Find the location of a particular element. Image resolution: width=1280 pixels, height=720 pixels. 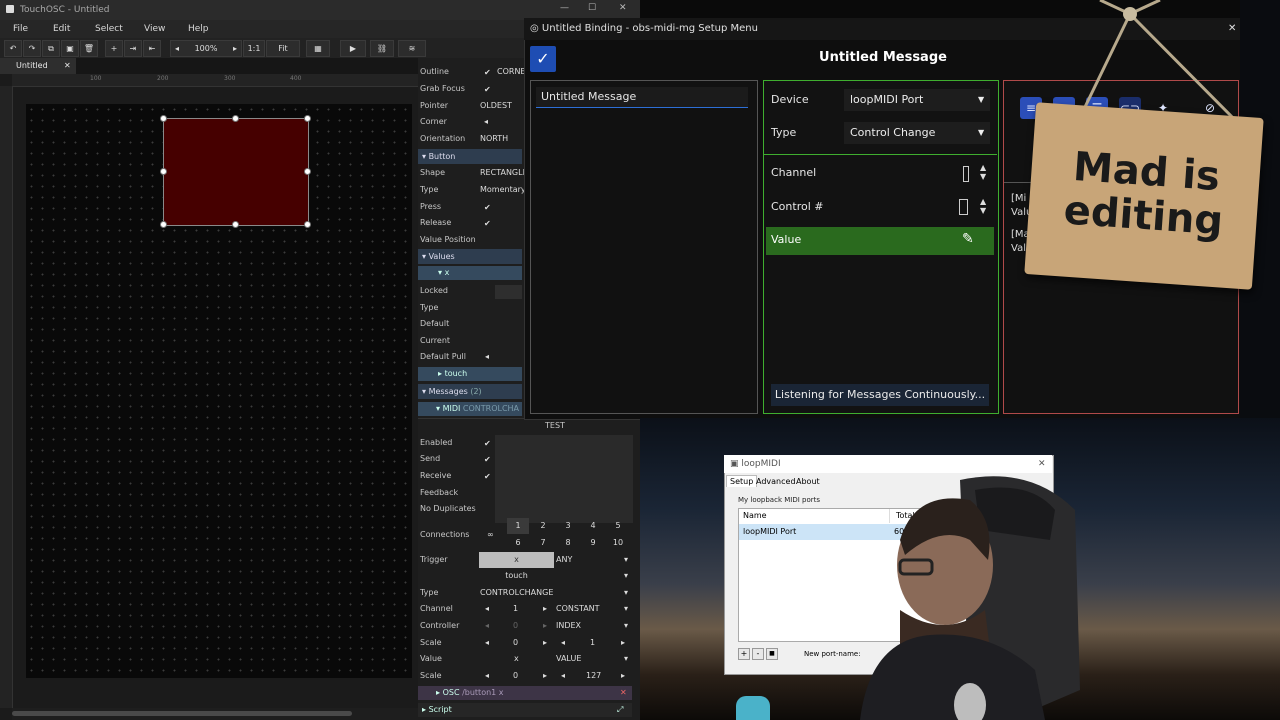

grid-icon: ▦ is located at coordinates (318, 48).